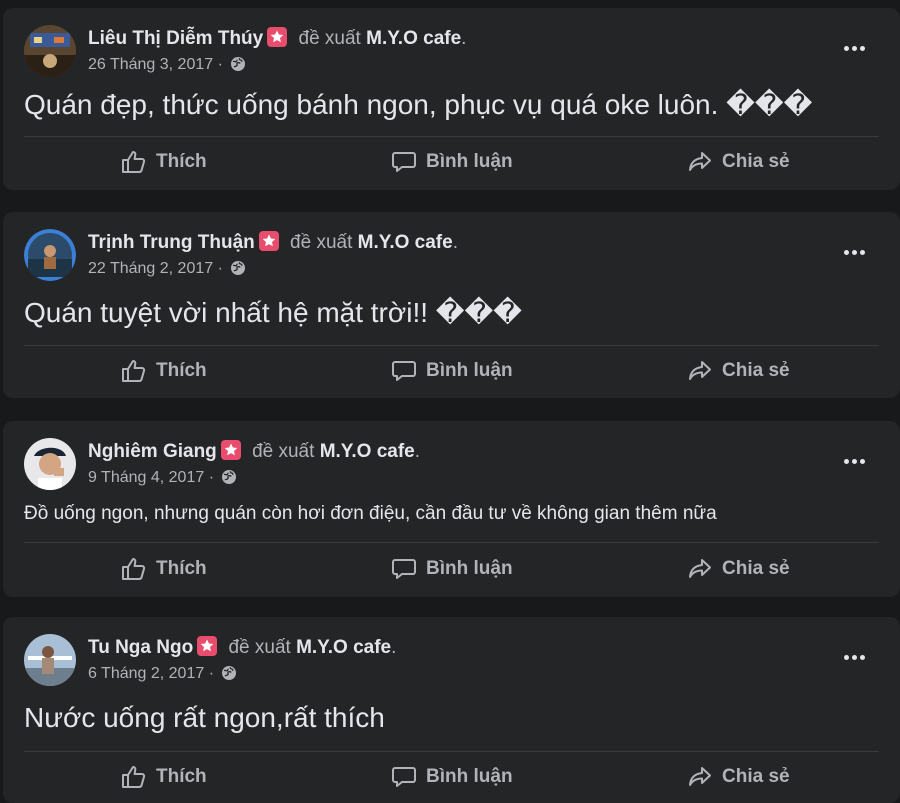 The image size is (900, 803). Describe the element at coordinates (150, 268) in the screenshot. I see `post-date: 22 Tháng 2, 2017` at that location.